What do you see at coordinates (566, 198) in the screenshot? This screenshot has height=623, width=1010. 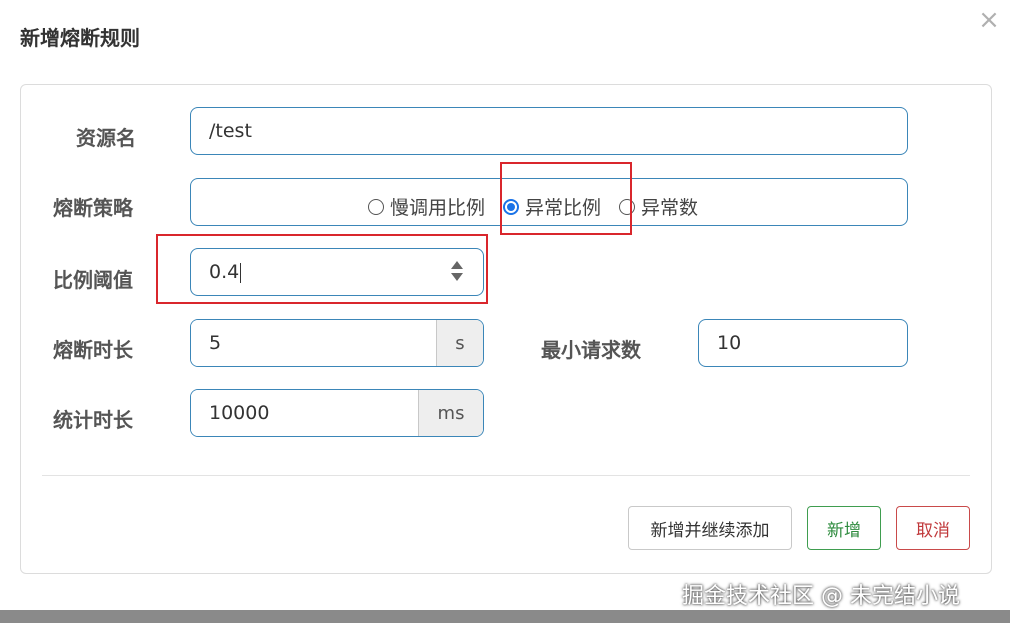 I see `highlight-box-strategy` at bounding box center [566, 198].